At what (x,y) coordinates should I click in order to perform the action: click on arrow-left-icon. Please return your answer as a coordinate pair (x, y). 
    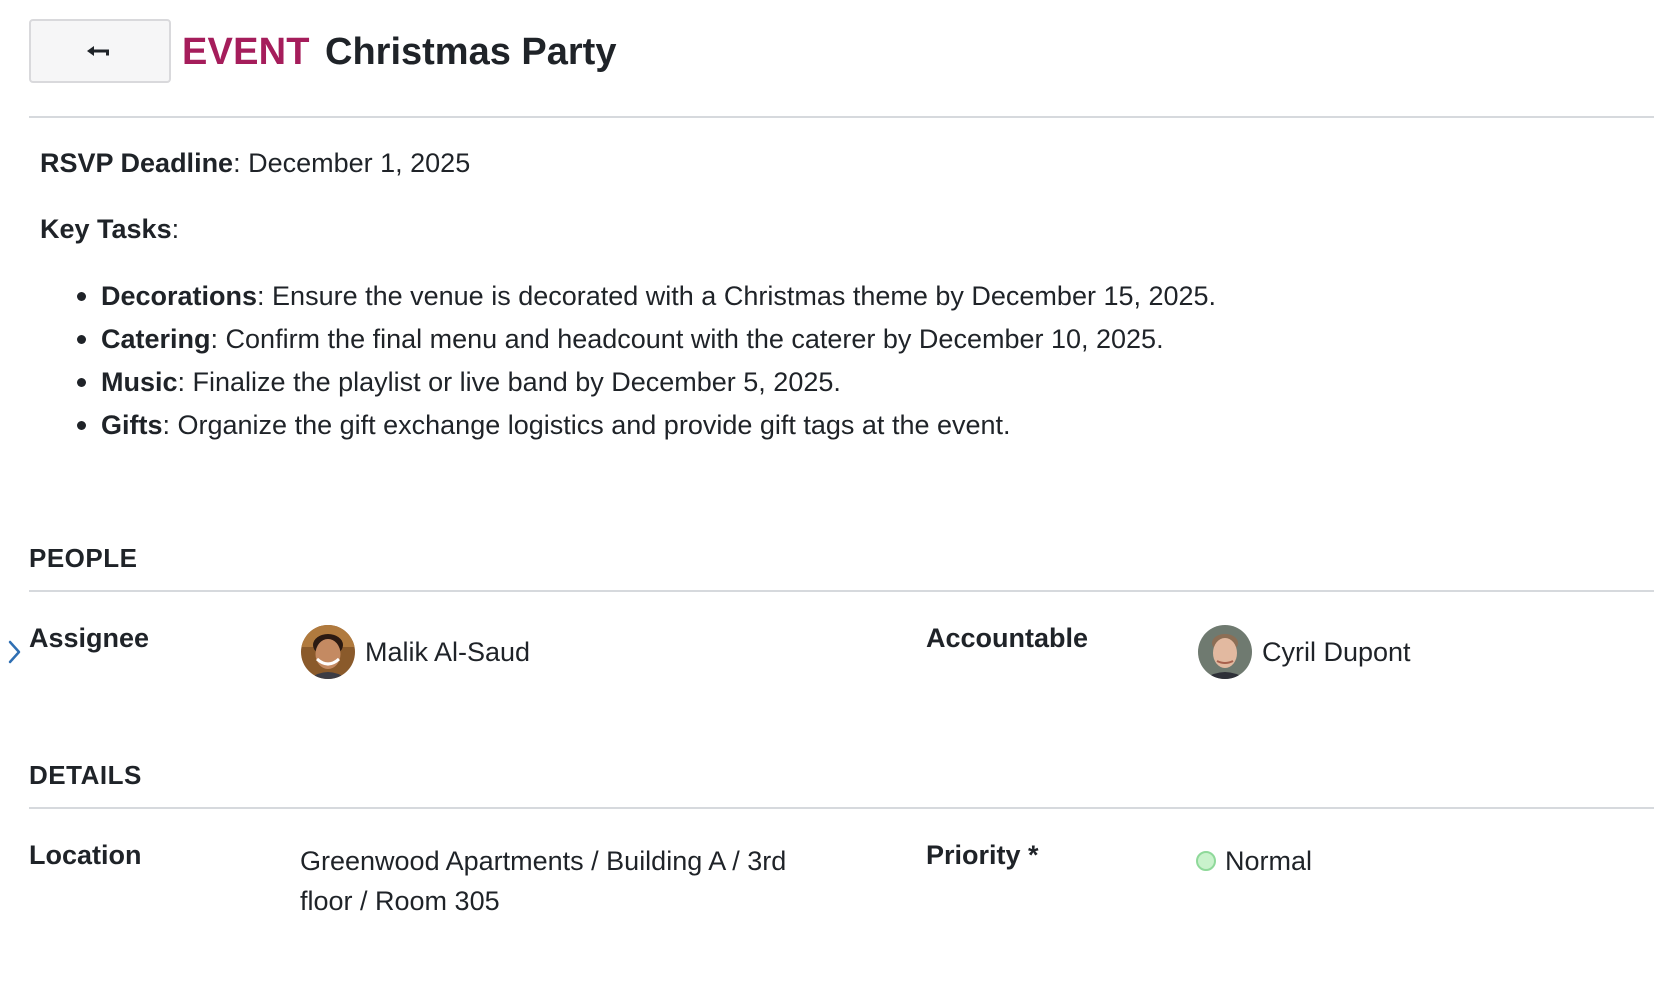
    Looking at the image, I should click on (100, 51).